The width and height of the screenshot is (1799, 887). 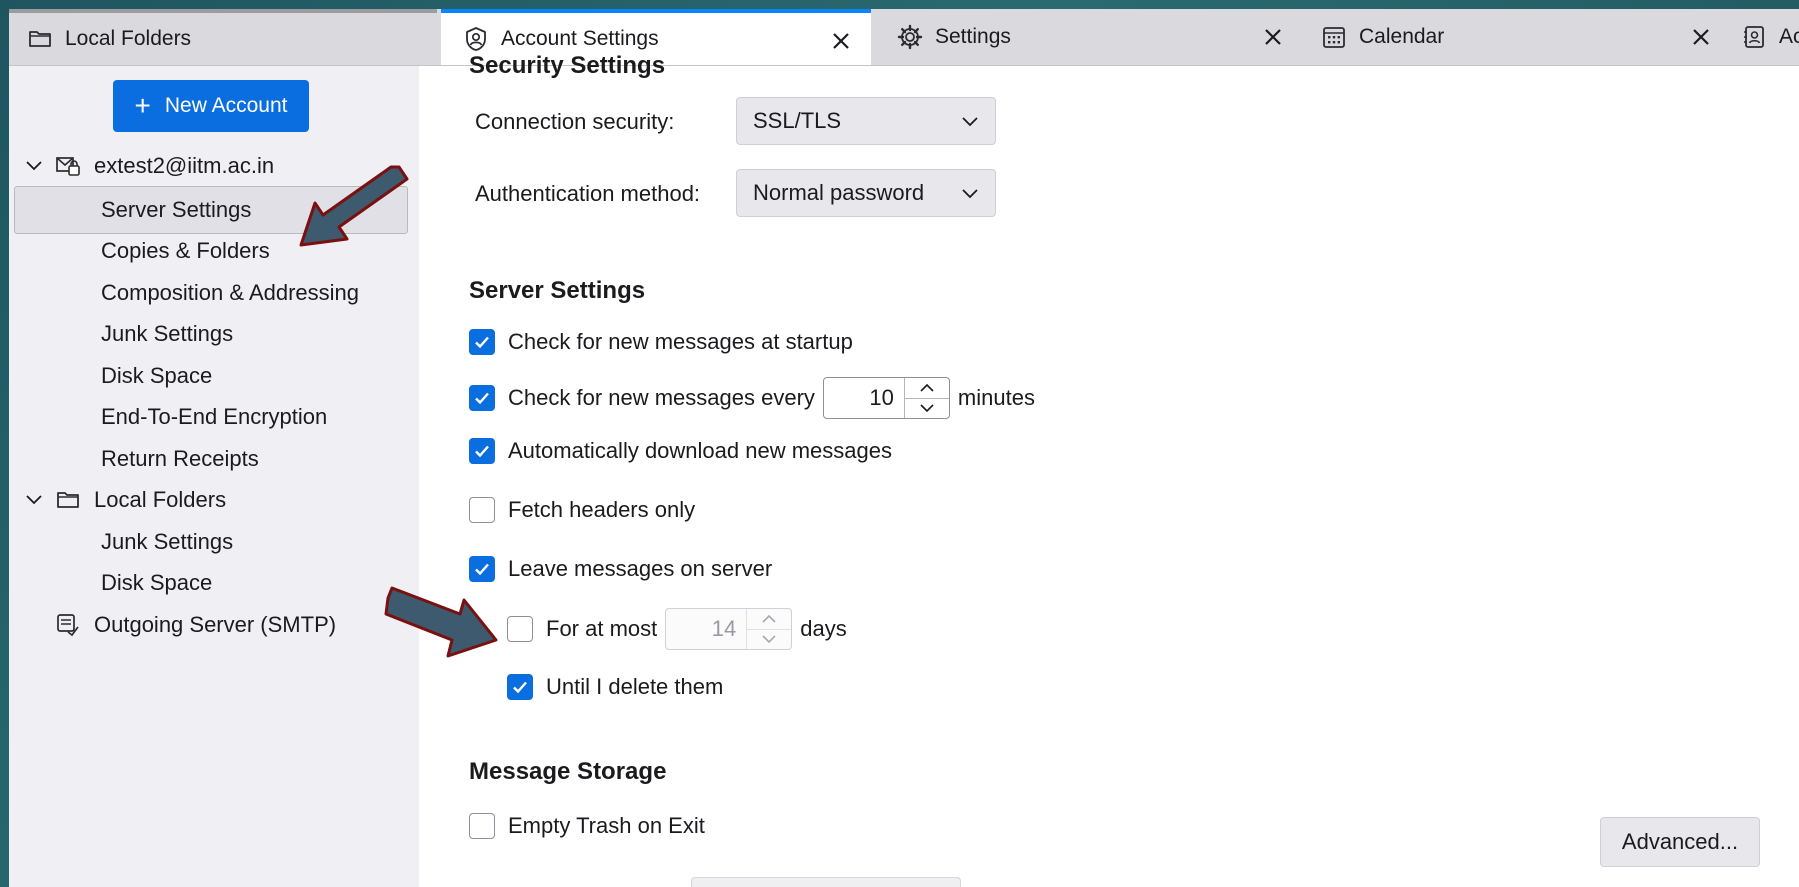 I want to click on tab-label: Calendar, so click(x=1402, y=36).